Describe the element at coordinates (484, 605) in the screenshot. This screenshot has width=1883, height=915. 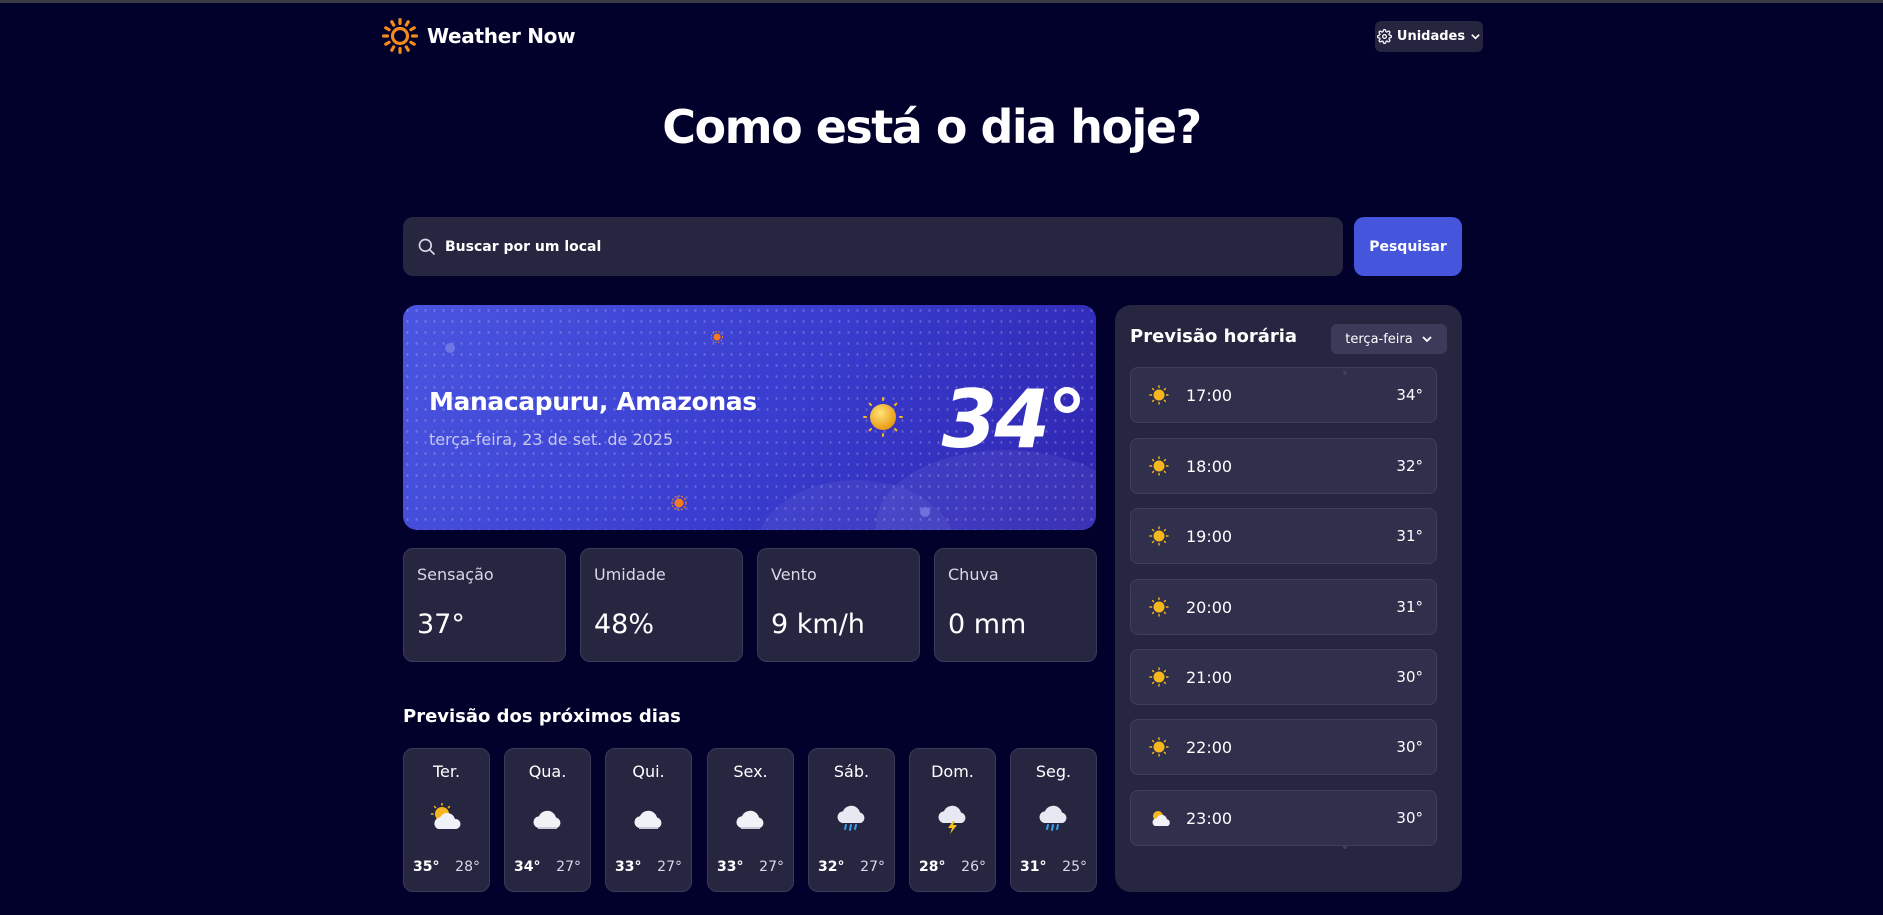
I see `stat-feels-like: Sensação 37°` at that location.